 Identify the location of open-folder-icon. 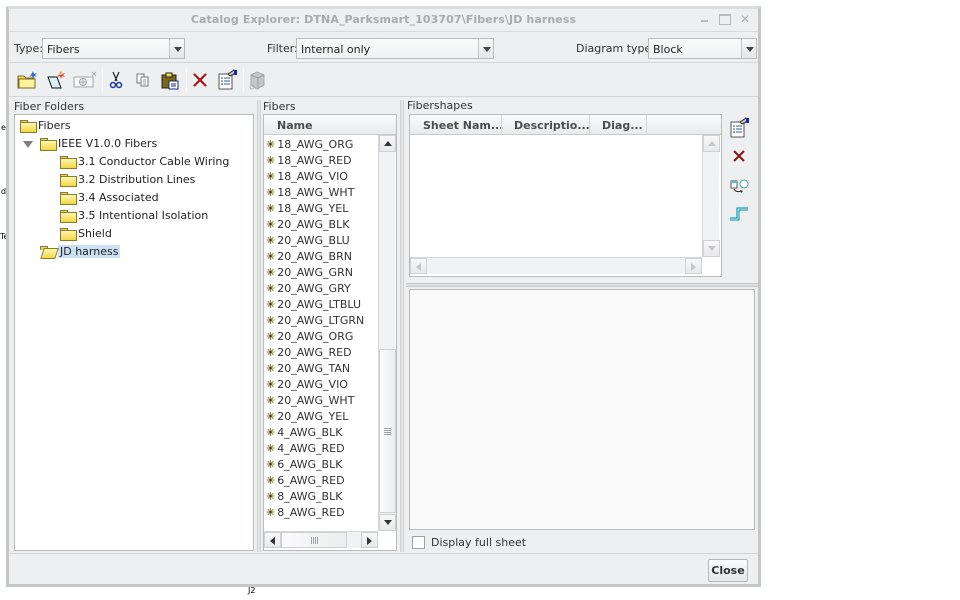
(47, 251).